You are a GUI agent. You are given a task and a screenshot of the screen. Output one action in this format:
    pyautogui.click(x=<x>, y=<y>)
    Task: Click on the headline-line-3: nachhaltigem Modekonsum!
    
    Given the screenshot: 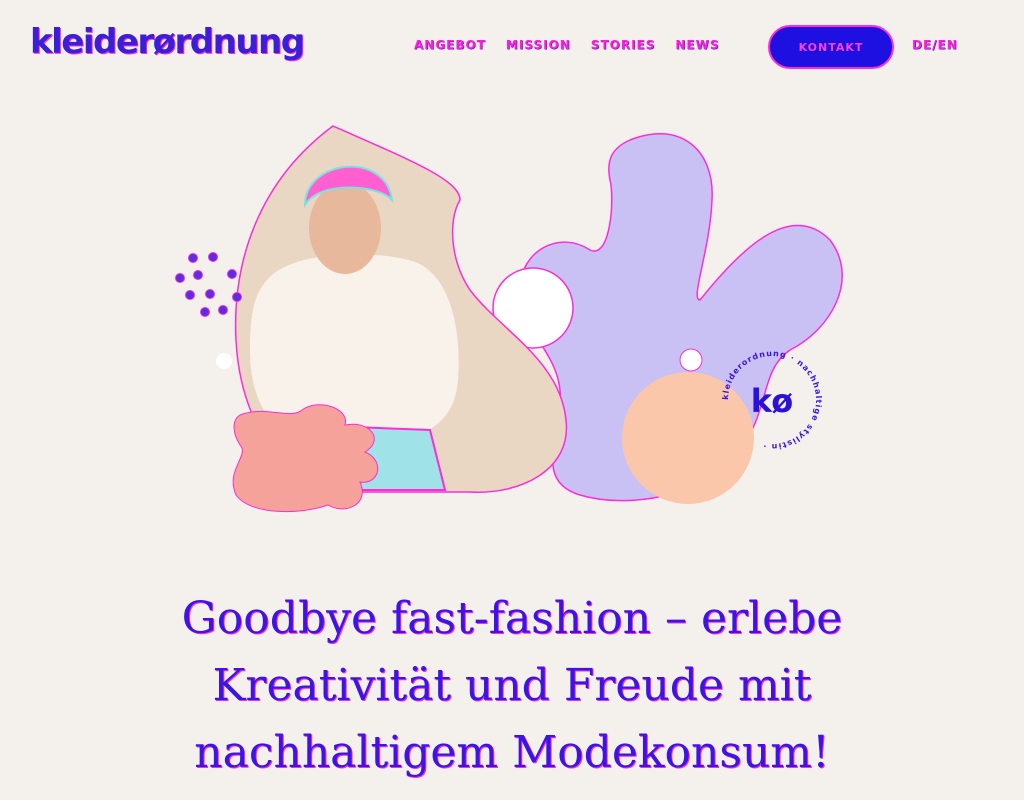 What is the action you would take?
    pyautogui.click(x=512, y=752)
    